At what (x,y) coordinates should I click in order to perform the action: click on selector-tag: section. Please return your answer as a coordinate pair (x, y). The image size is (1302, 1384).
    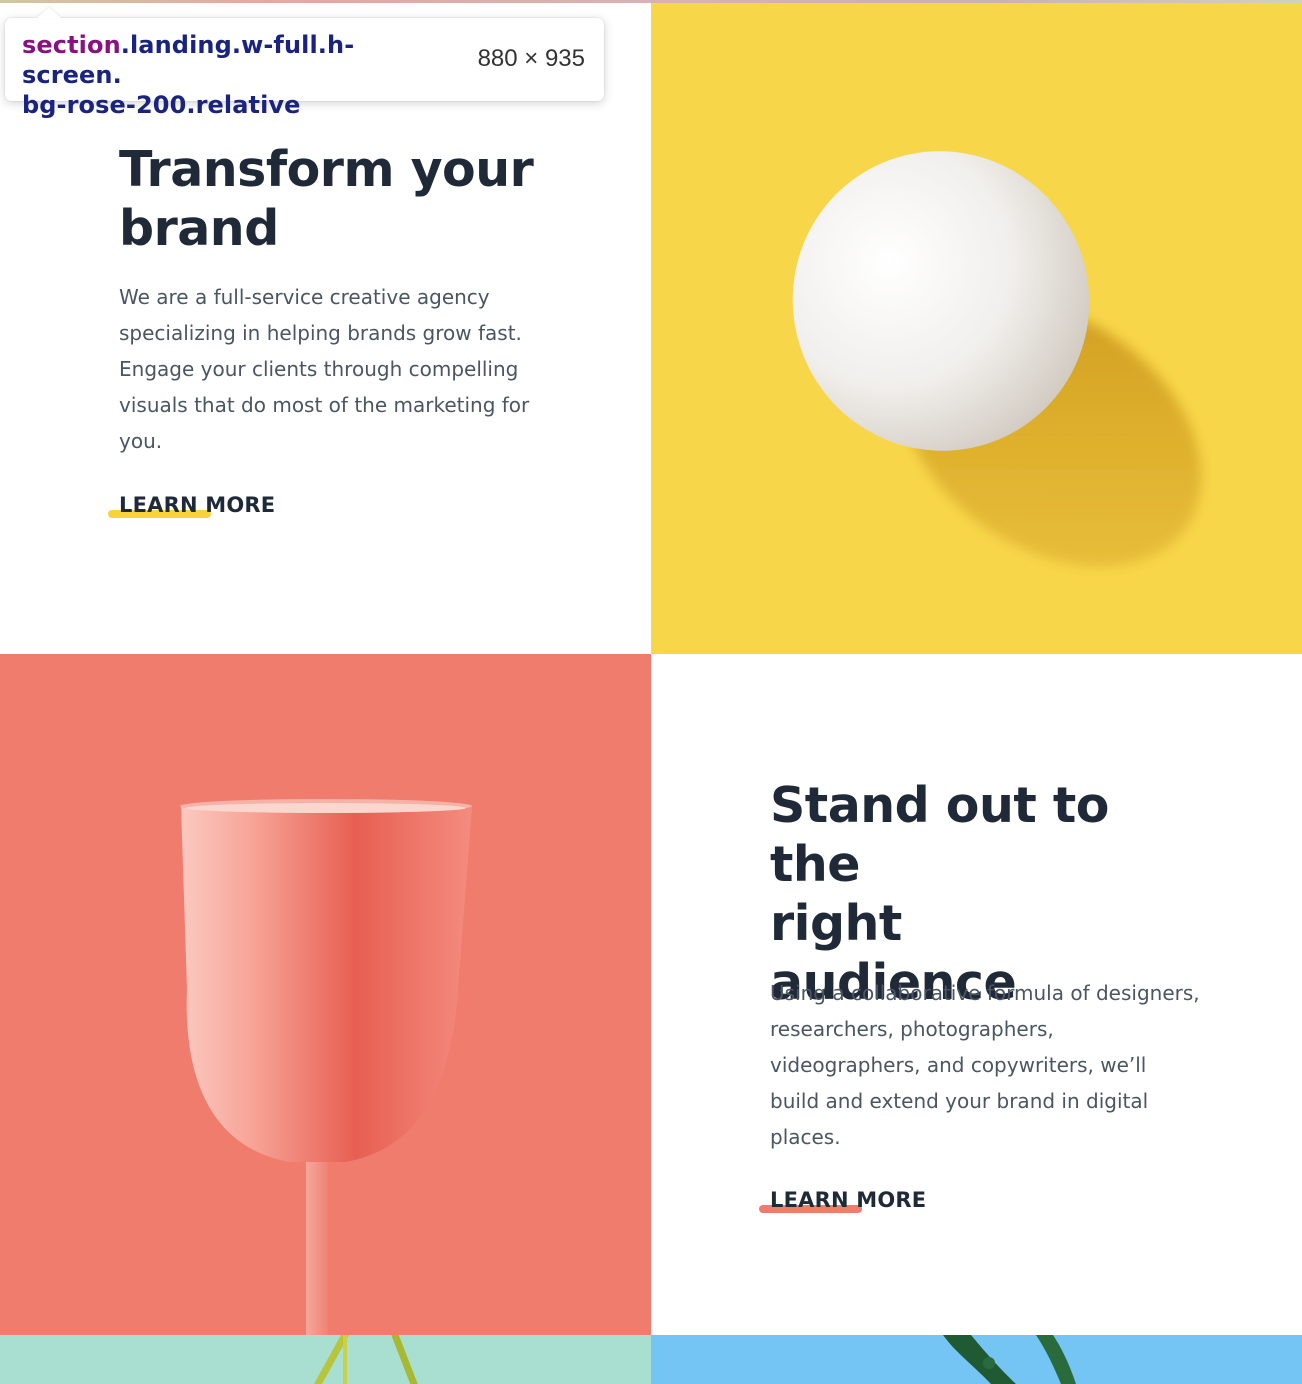
    Looking at the image, I should click on (71, 45).